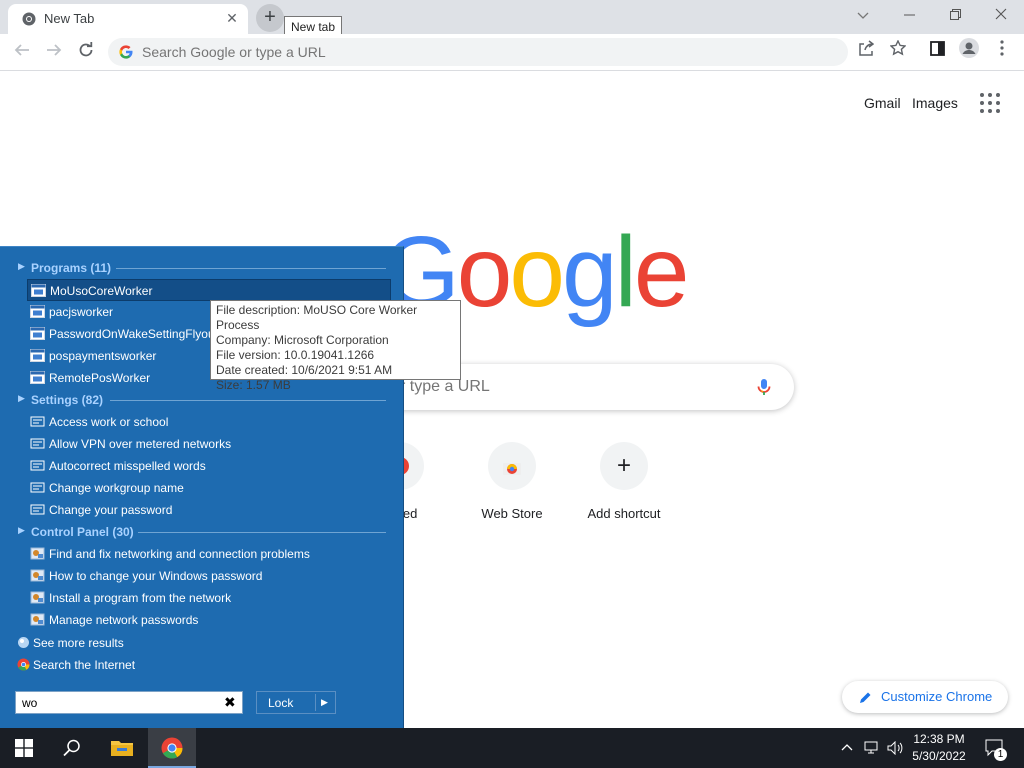 The height and width of the screenshot is (768, 1024). Describe the element at coordinates (1001, 15) in the screenshot. I see `close-window-button` at that location.